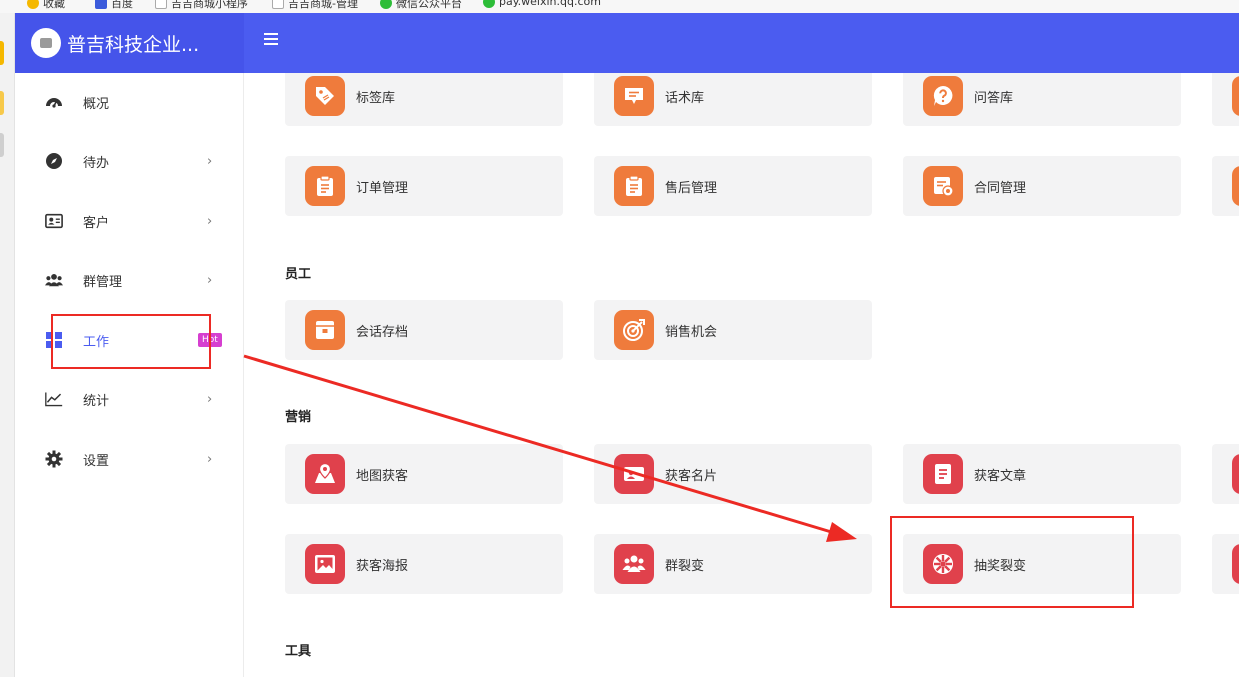 Image resolution: width=1239 pixels, height=677 pixels. What do you see at coordinates (54, 399) in the screenshot?
I see `line-chart-icon` at bounding box center [54, 399].